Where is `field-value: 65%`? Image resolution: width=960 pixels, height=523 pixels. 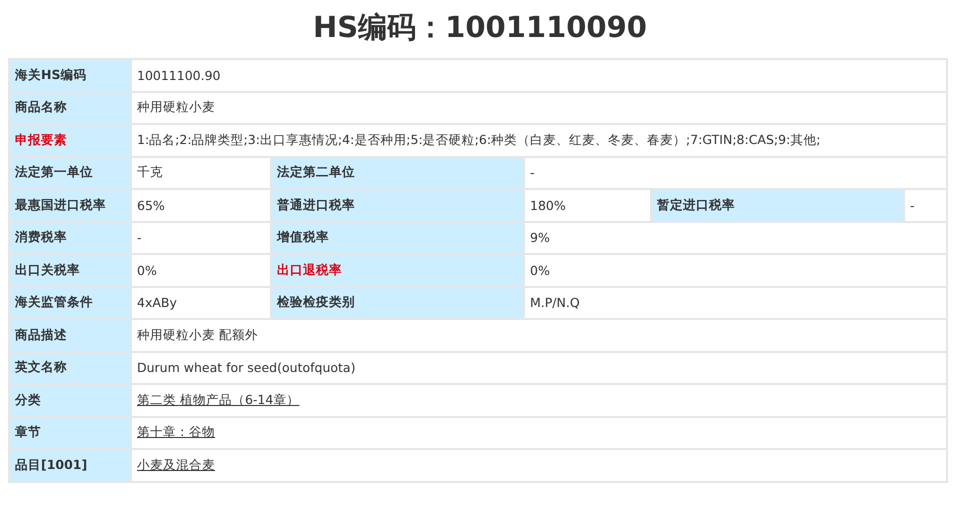 field-value: 65% is located at coordinates (201, 205).